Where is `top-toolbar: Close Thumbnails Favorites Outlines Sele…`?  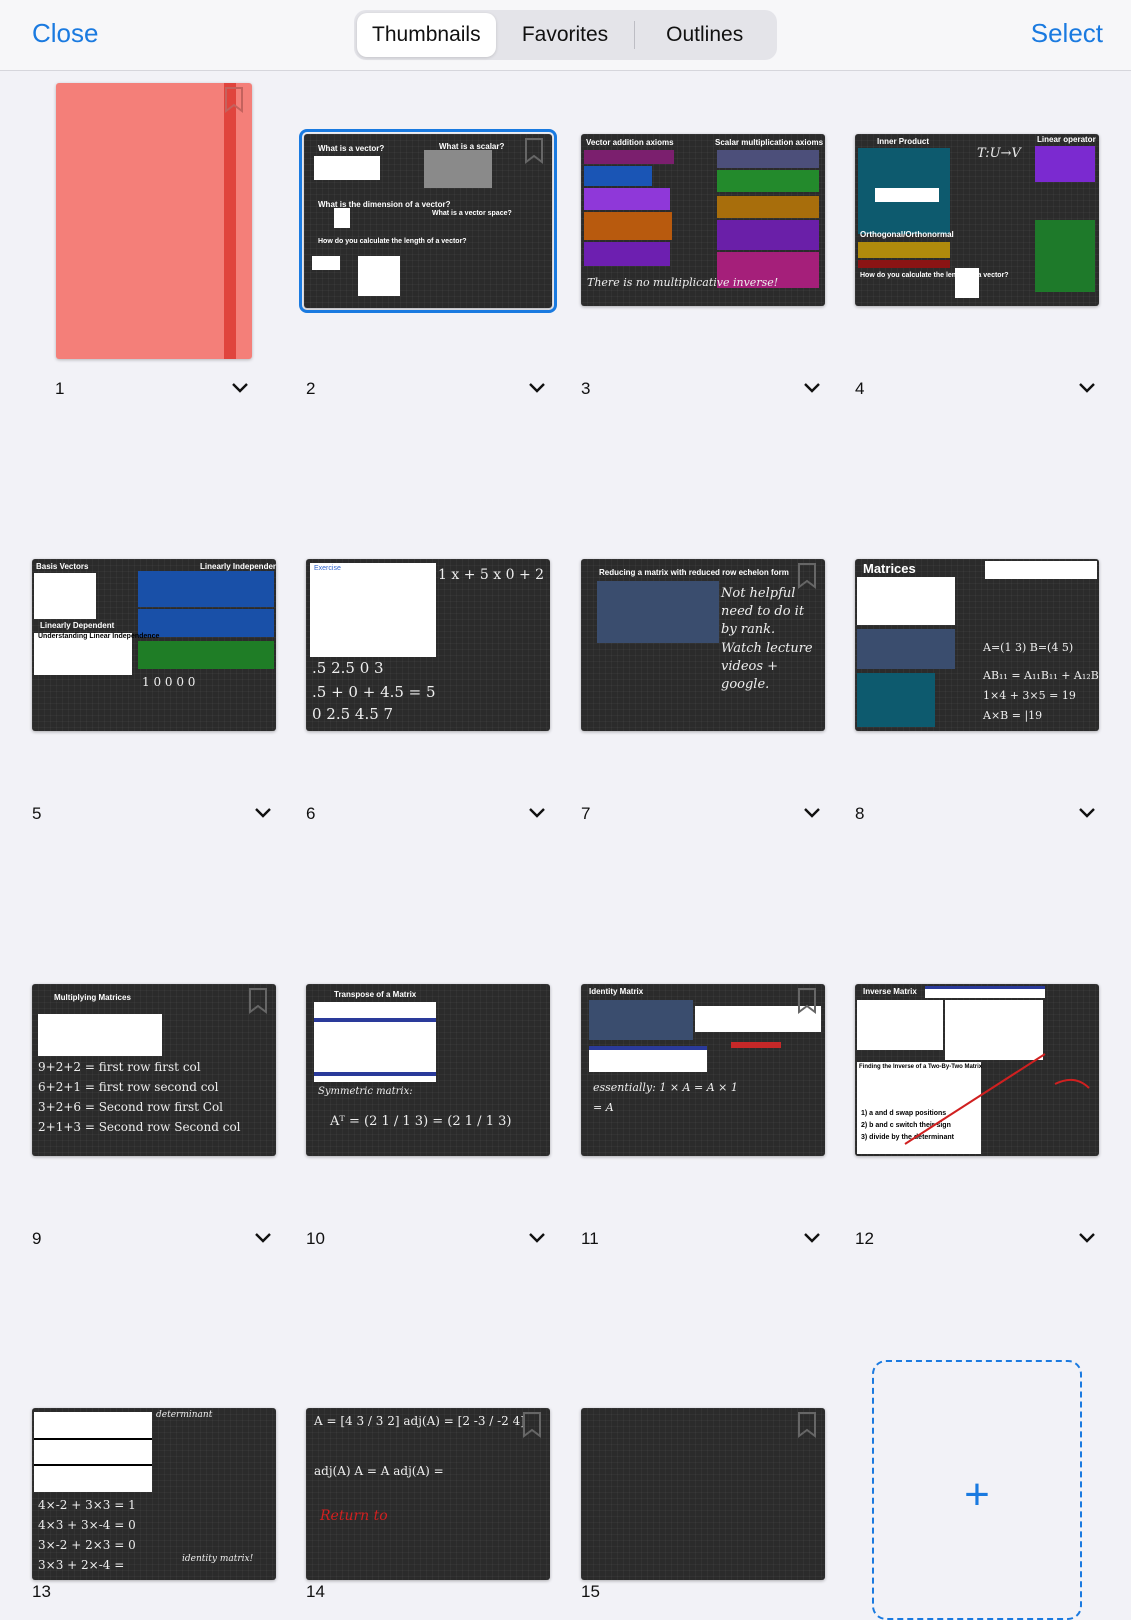 top-toolbar: Close Thumbnails Favorites Outlines Sele… is located at coordinates (565, 35).